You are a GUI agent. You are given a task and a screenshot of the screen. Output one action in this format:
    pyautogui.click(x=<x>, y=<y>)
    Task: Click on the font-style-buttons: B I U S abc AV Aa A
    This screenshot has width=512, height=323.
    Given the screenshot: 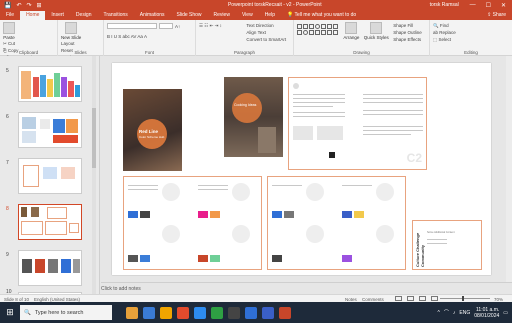 What is the action you would take?
    pyautogui.click(x=149, y=36)
    